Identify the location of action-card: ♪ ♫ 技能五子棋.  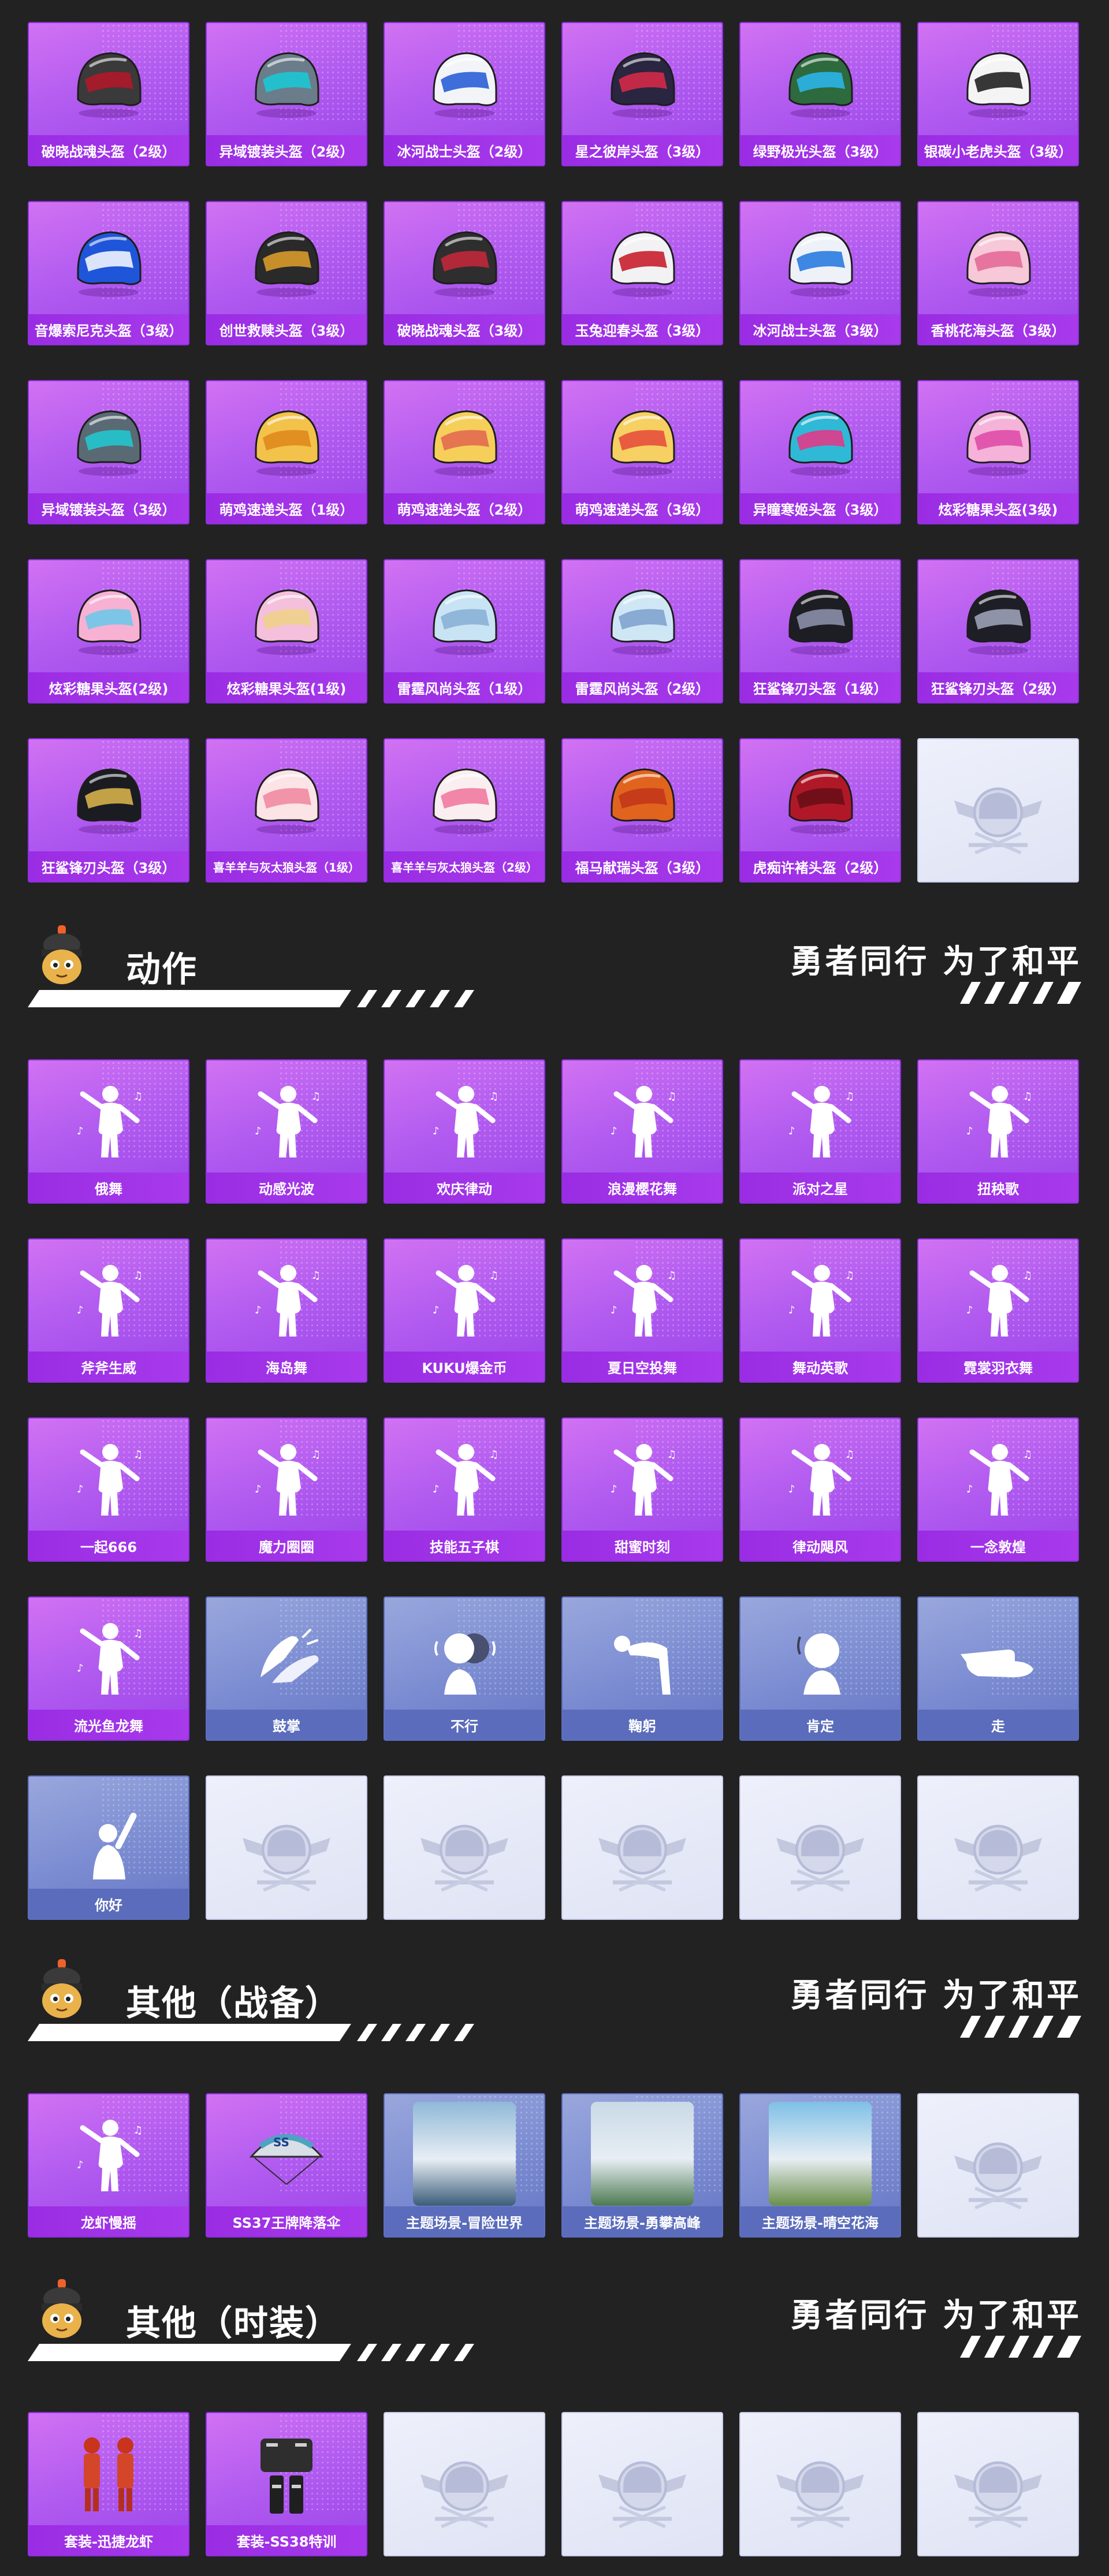
(464, 1489).